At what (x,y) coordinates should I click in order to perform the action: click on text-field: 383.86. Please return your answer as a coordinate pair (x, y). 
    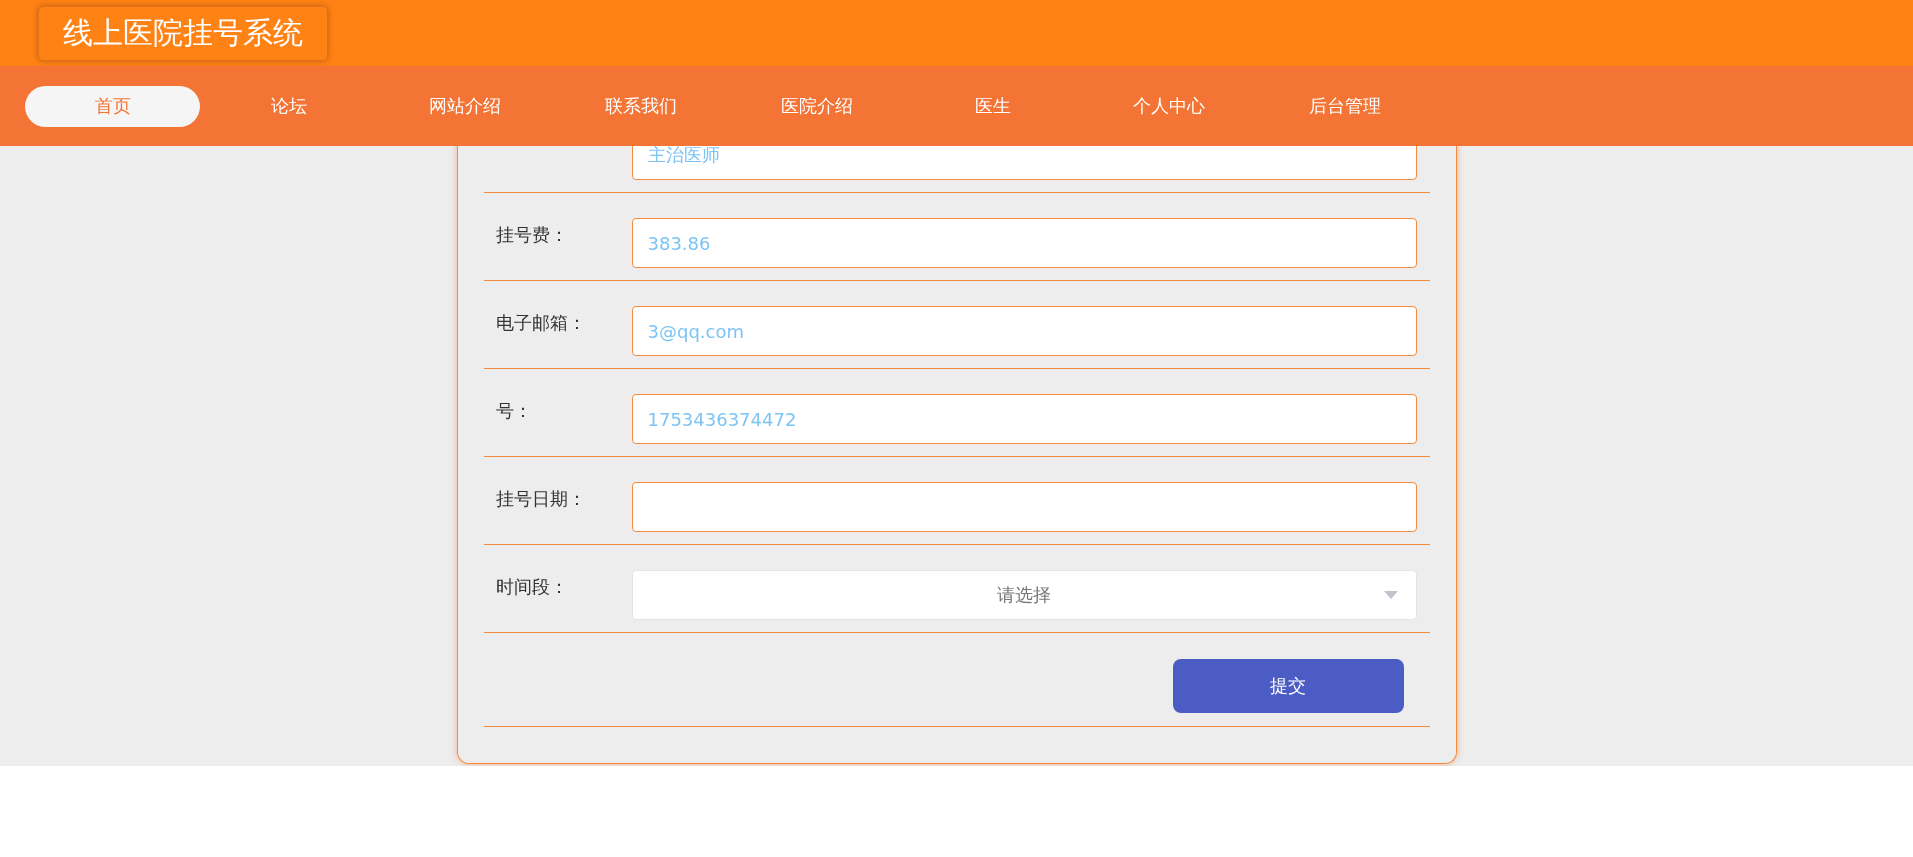
    Looking at the image, I should click on (1024, 243).